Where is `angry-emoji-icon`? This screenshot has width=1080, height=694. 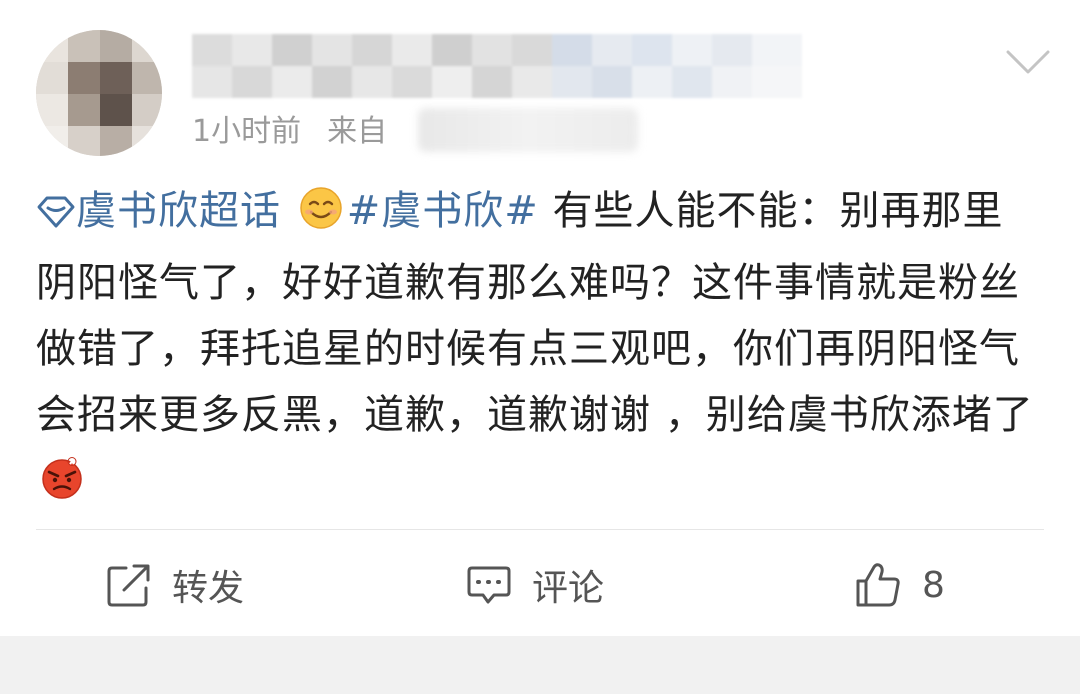 angry-emoji-icon is located at coordinates (62, 487).